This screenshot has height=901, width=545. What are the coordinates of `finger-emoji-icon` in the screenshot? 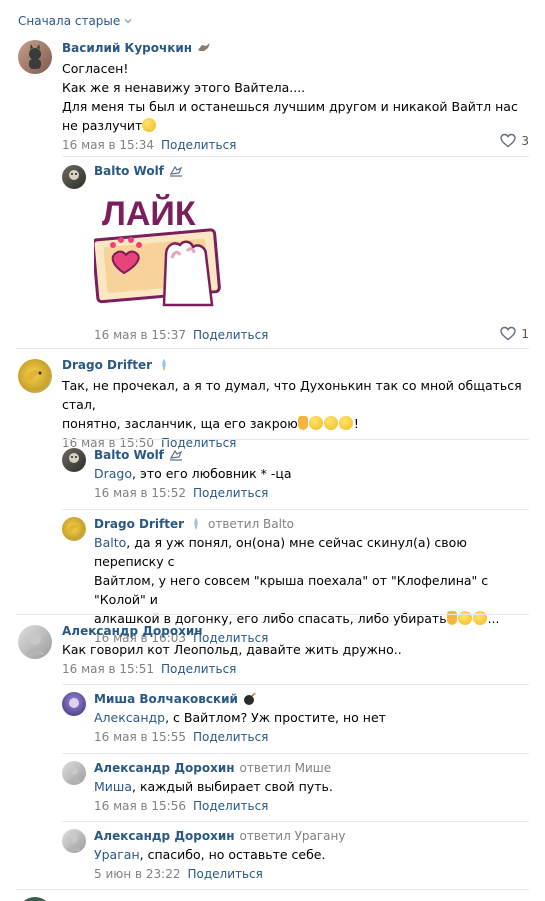 It's located at (302, 423).